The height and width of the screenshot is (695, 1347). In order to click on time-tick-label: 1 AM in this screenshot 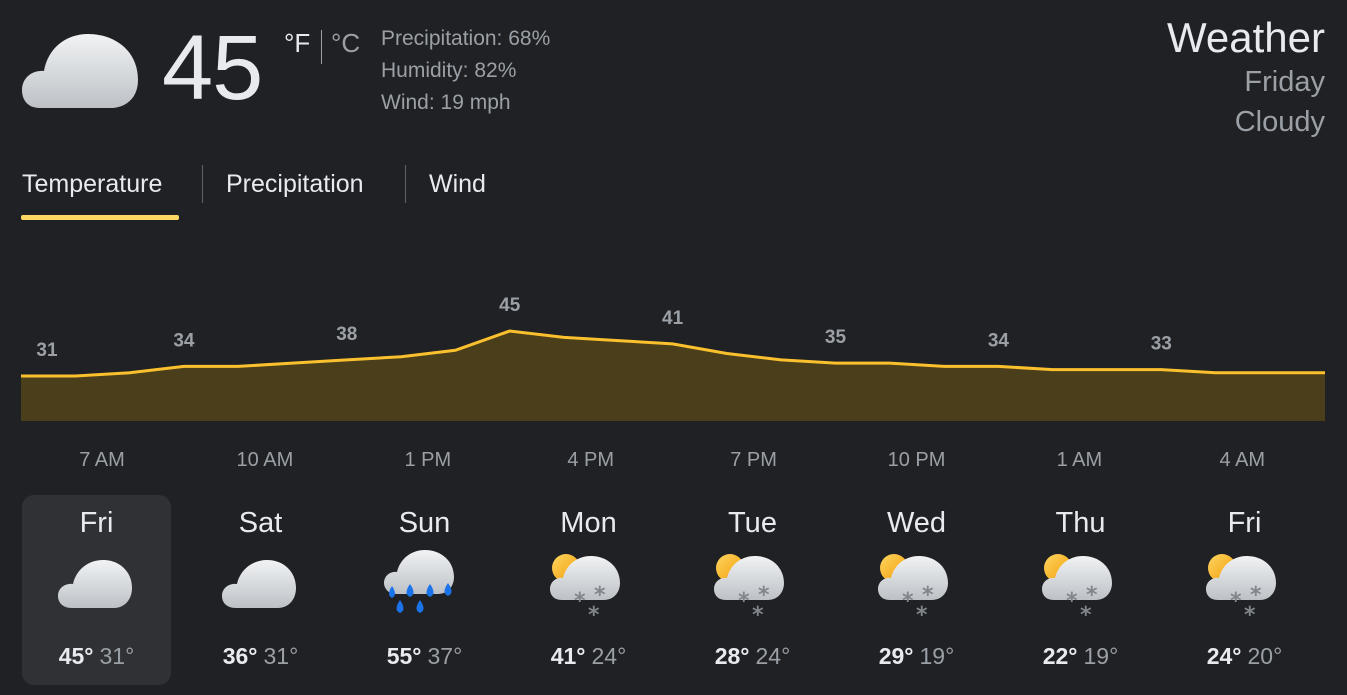, I will do `click(1079, 460)`.